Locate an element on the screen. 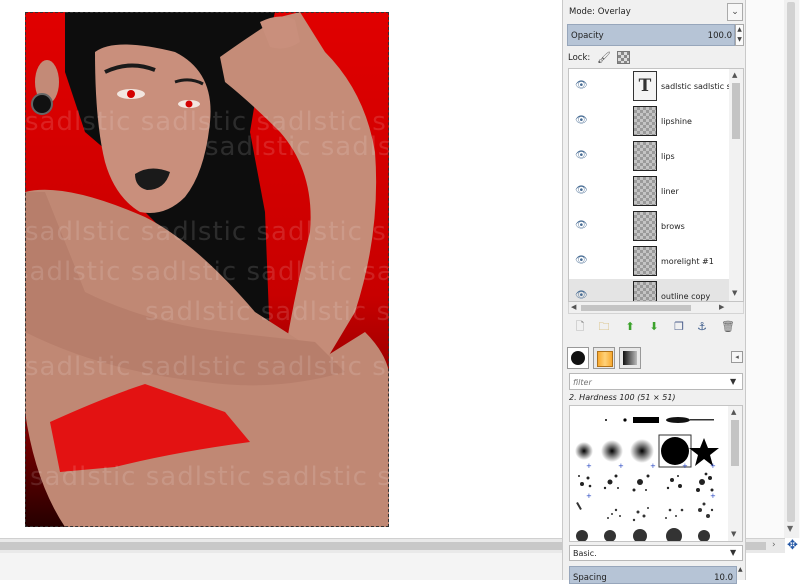 The width and height of the screenshot is (800, 584). new-layer-group-icon: 🗀 is located at coordinates (604, 327).